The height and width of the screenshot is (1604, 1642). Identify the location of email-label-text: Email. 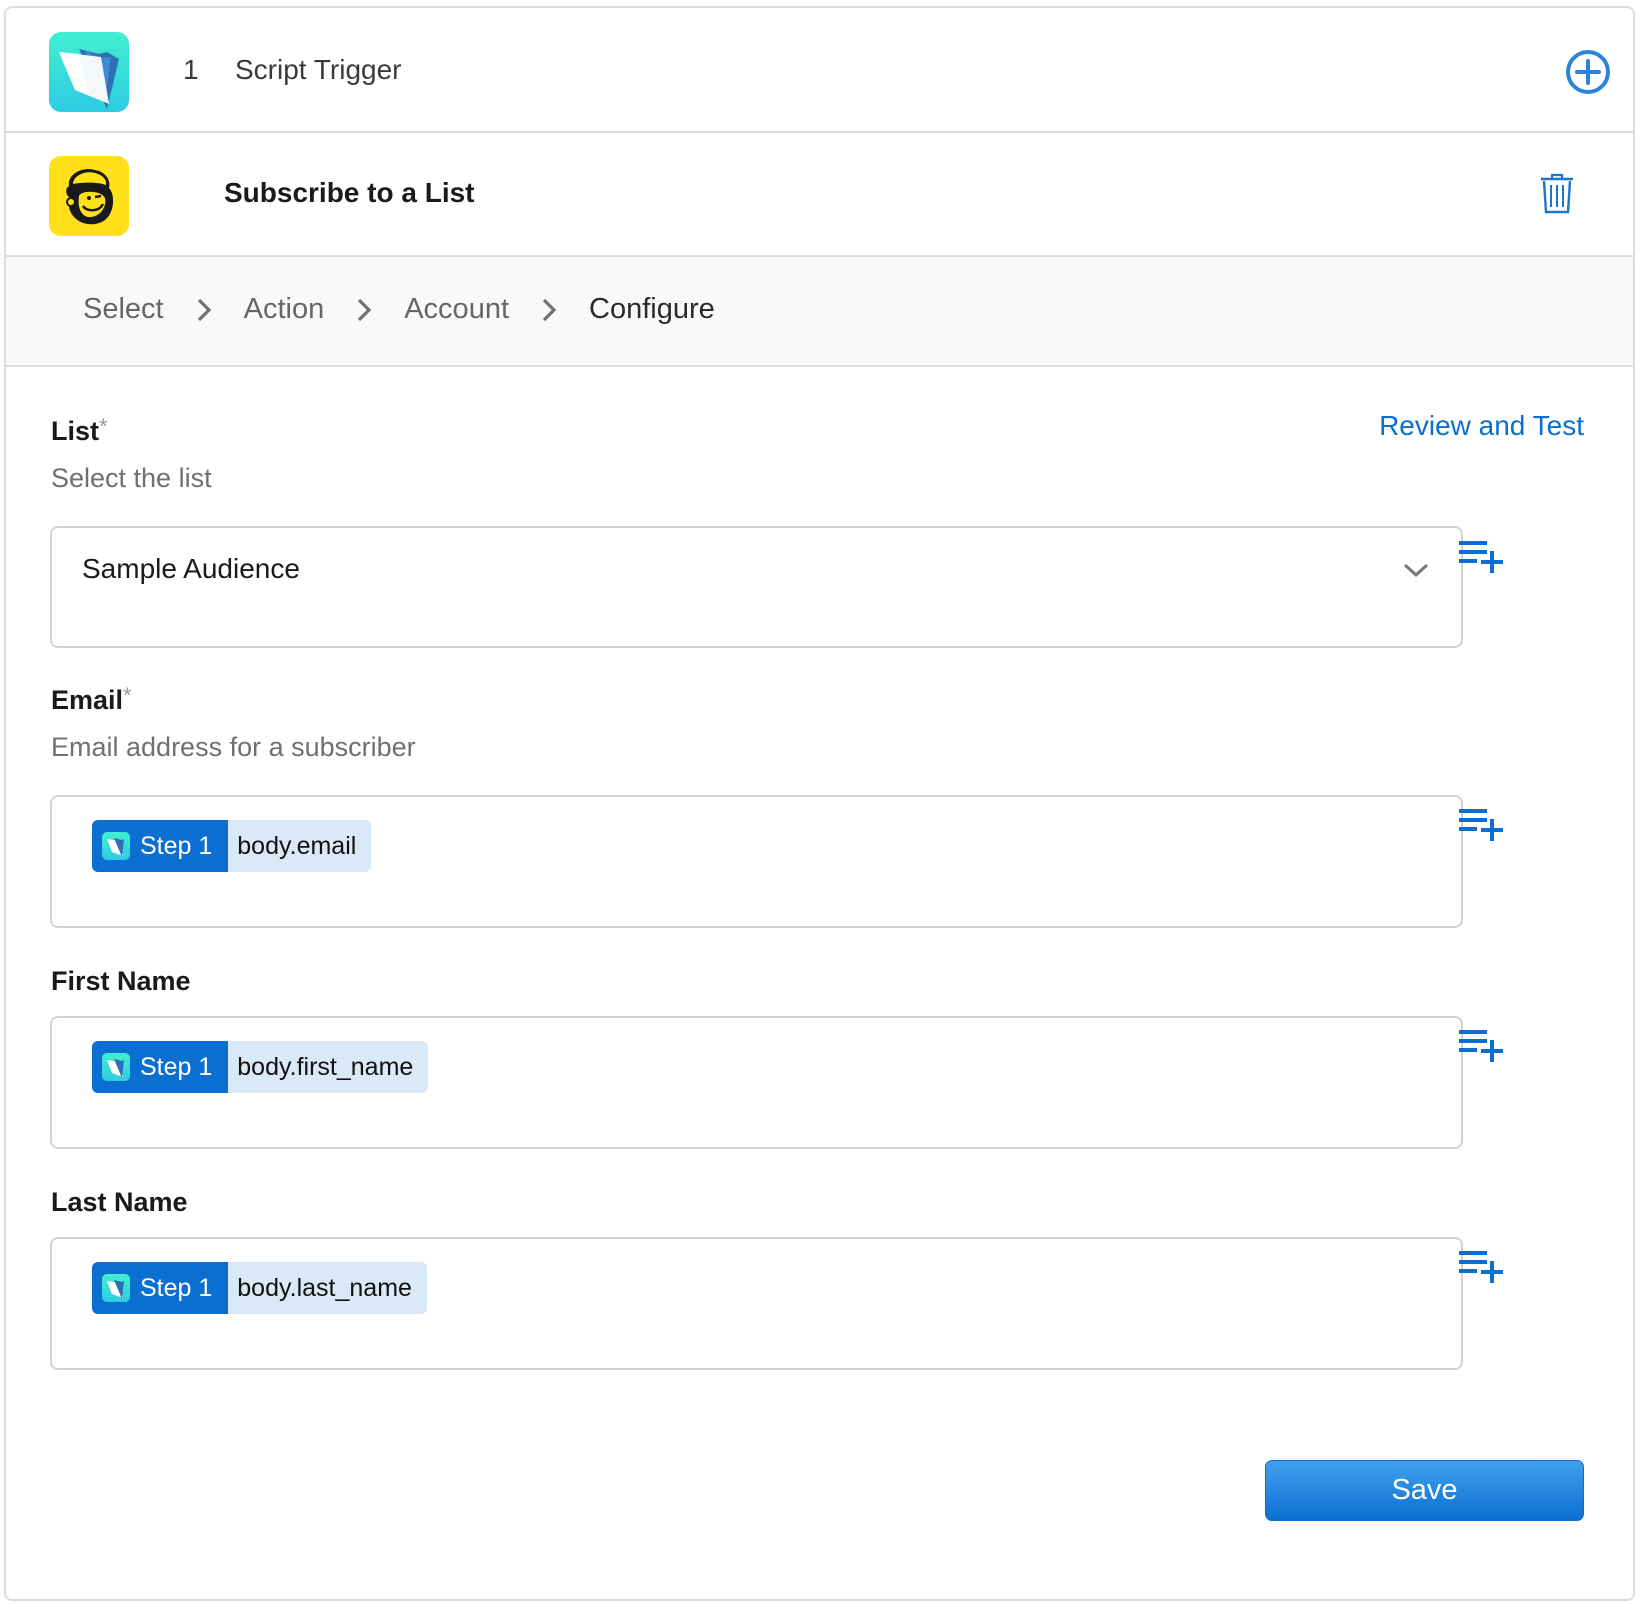
(87, 700).